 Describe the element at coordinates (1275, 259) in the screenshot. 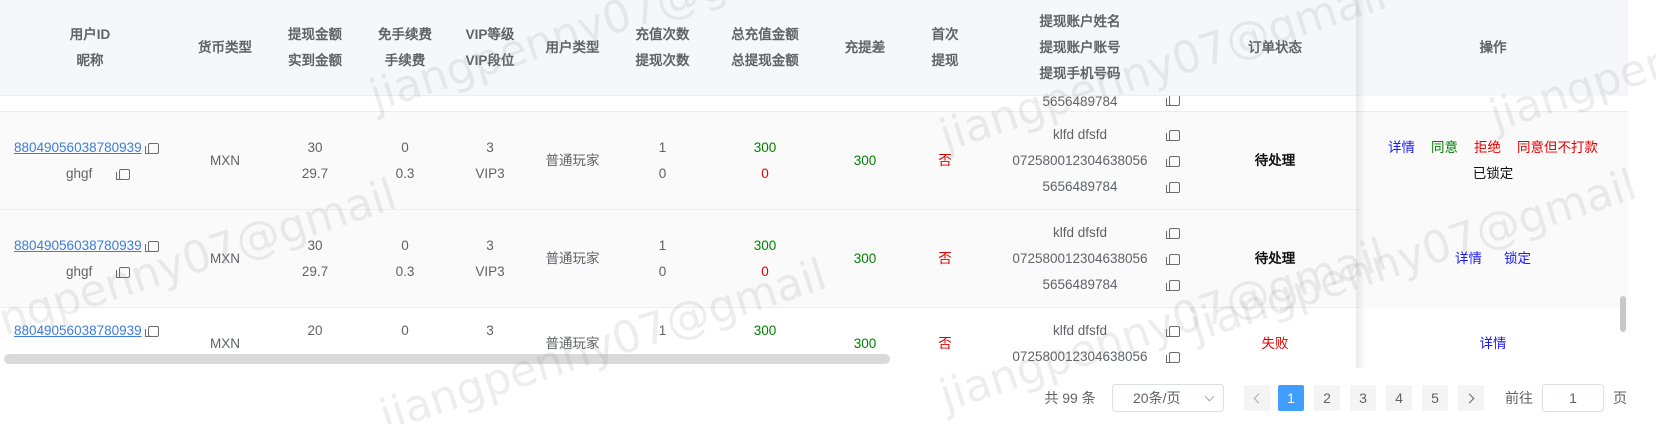

I see `status-cell: 待处理` at that location.